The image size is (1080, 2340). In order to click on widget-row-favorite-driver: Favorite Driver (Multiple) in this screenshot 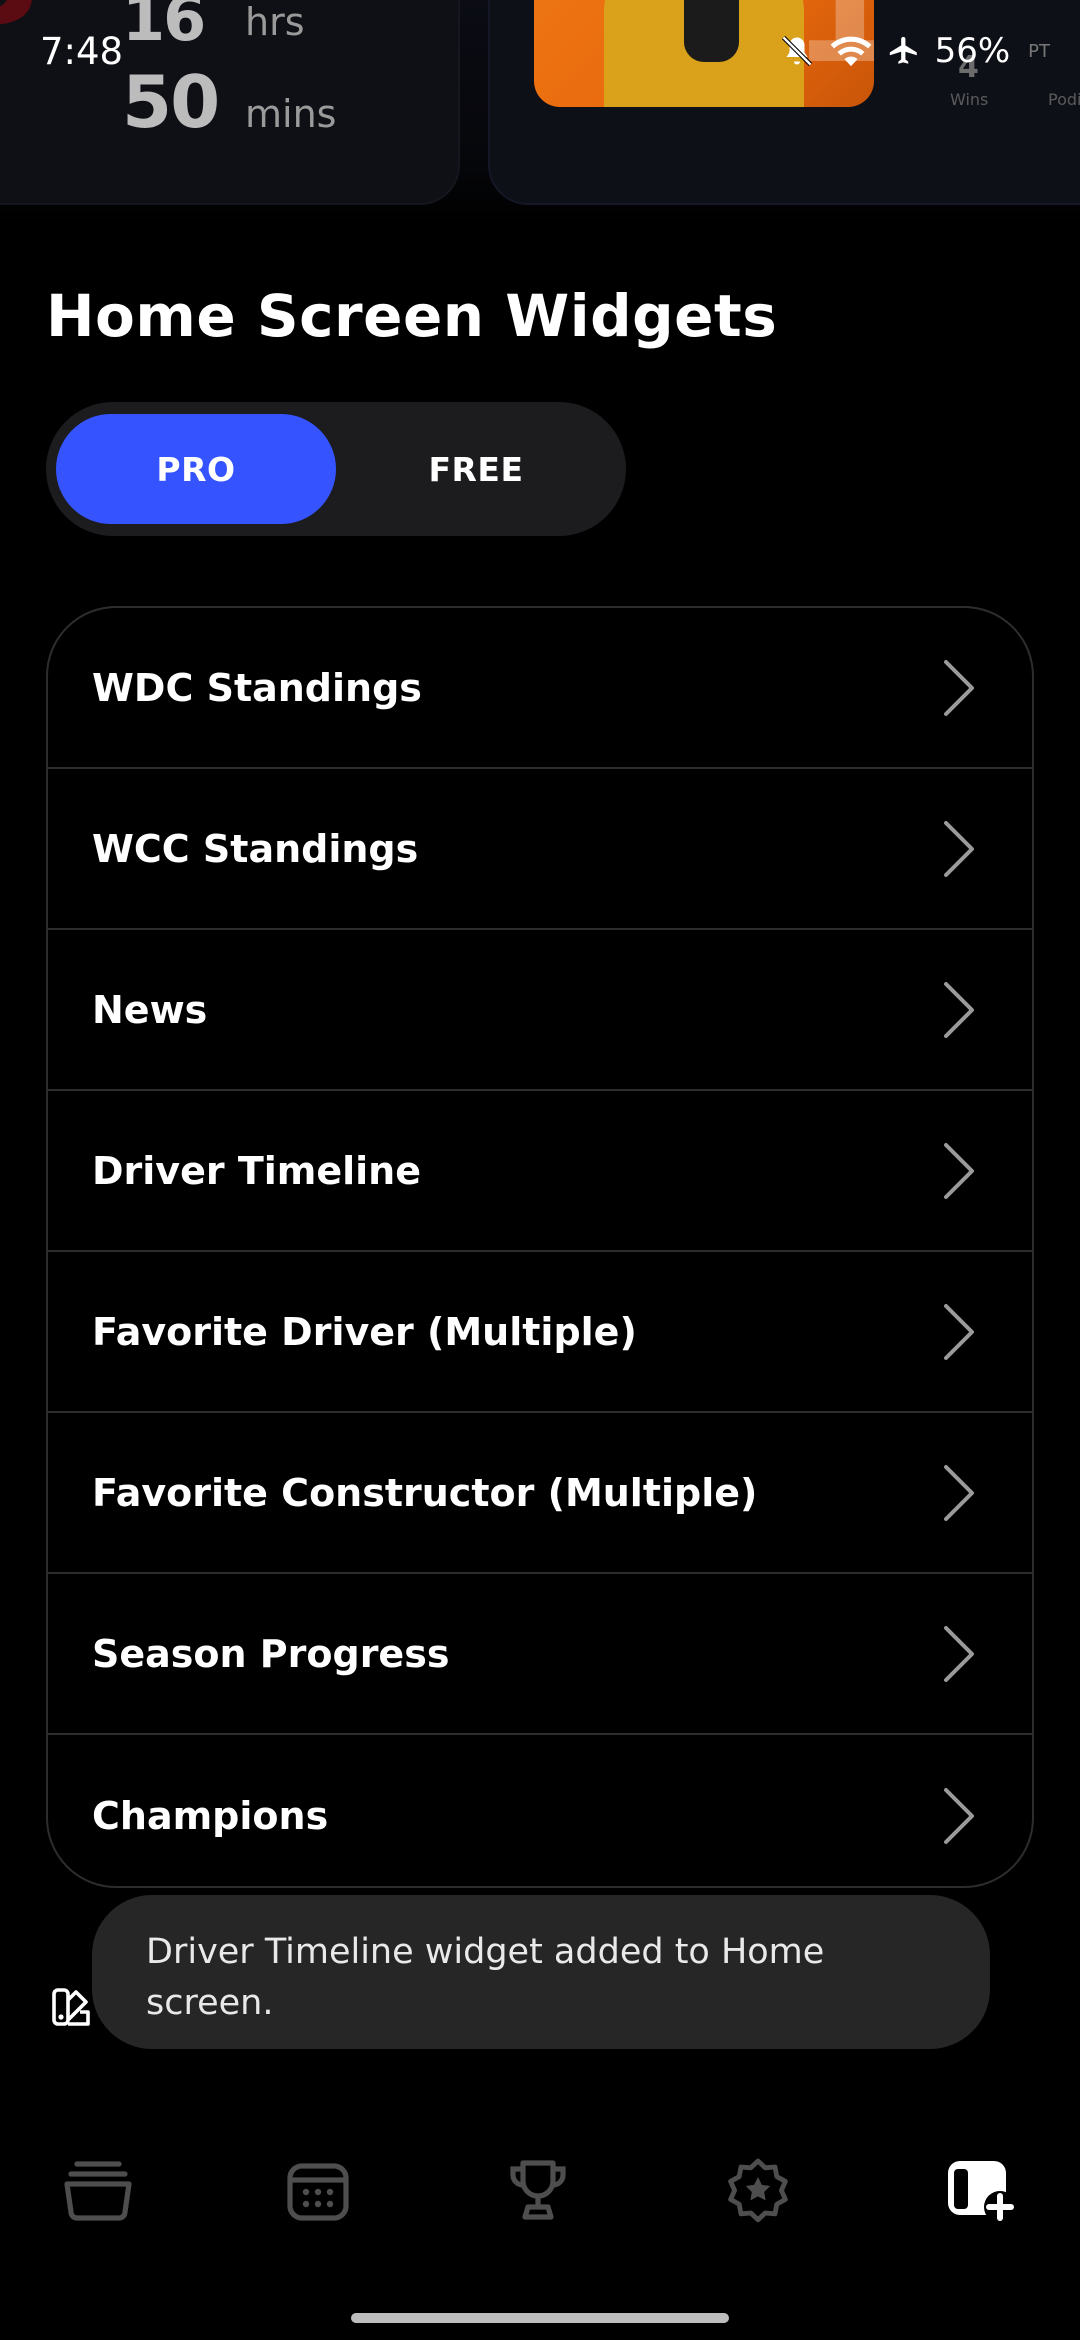, I will do `click(540, 1332)`.